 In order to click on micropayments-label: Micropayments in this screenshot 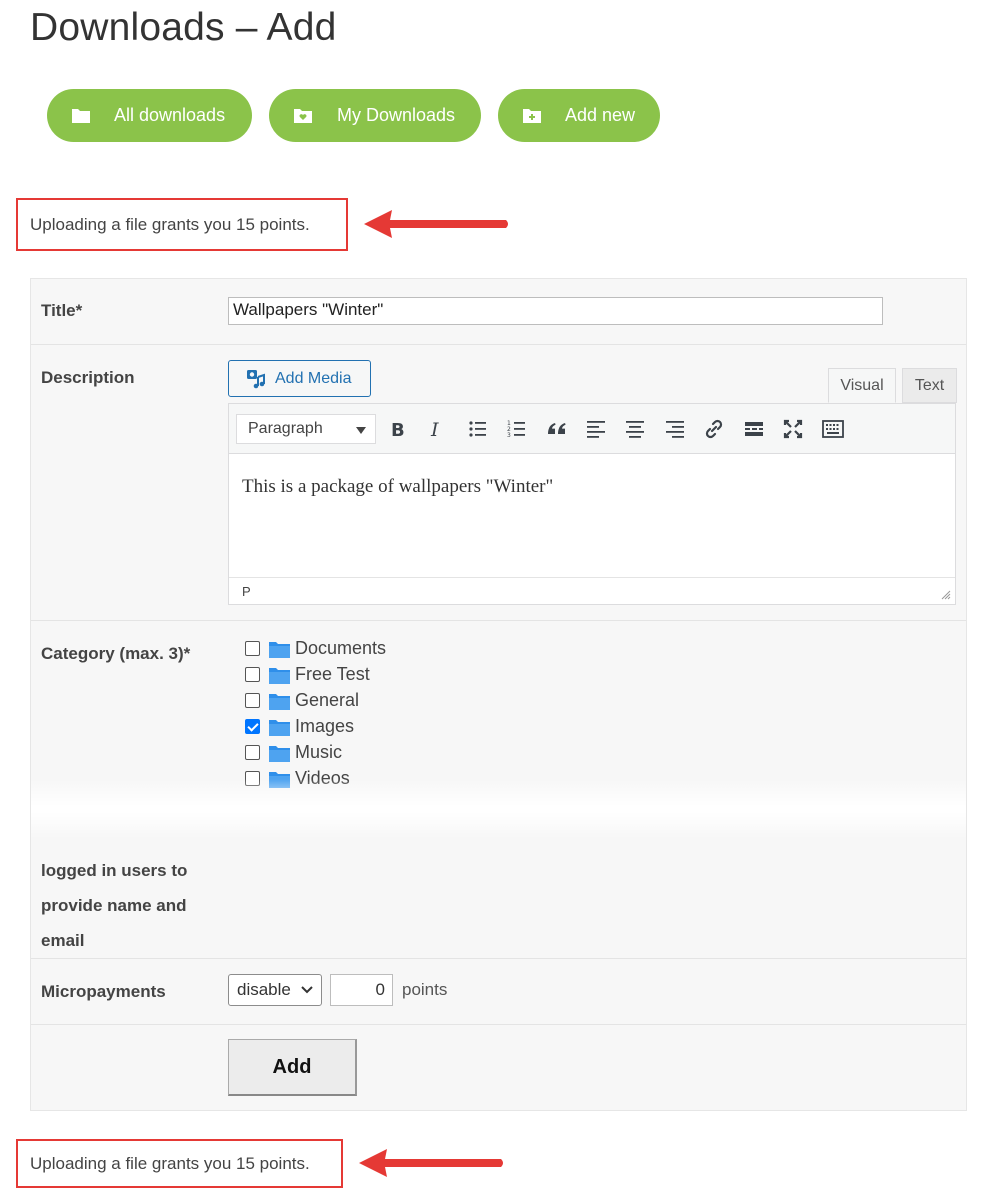, I will do `click(103, 991)`.